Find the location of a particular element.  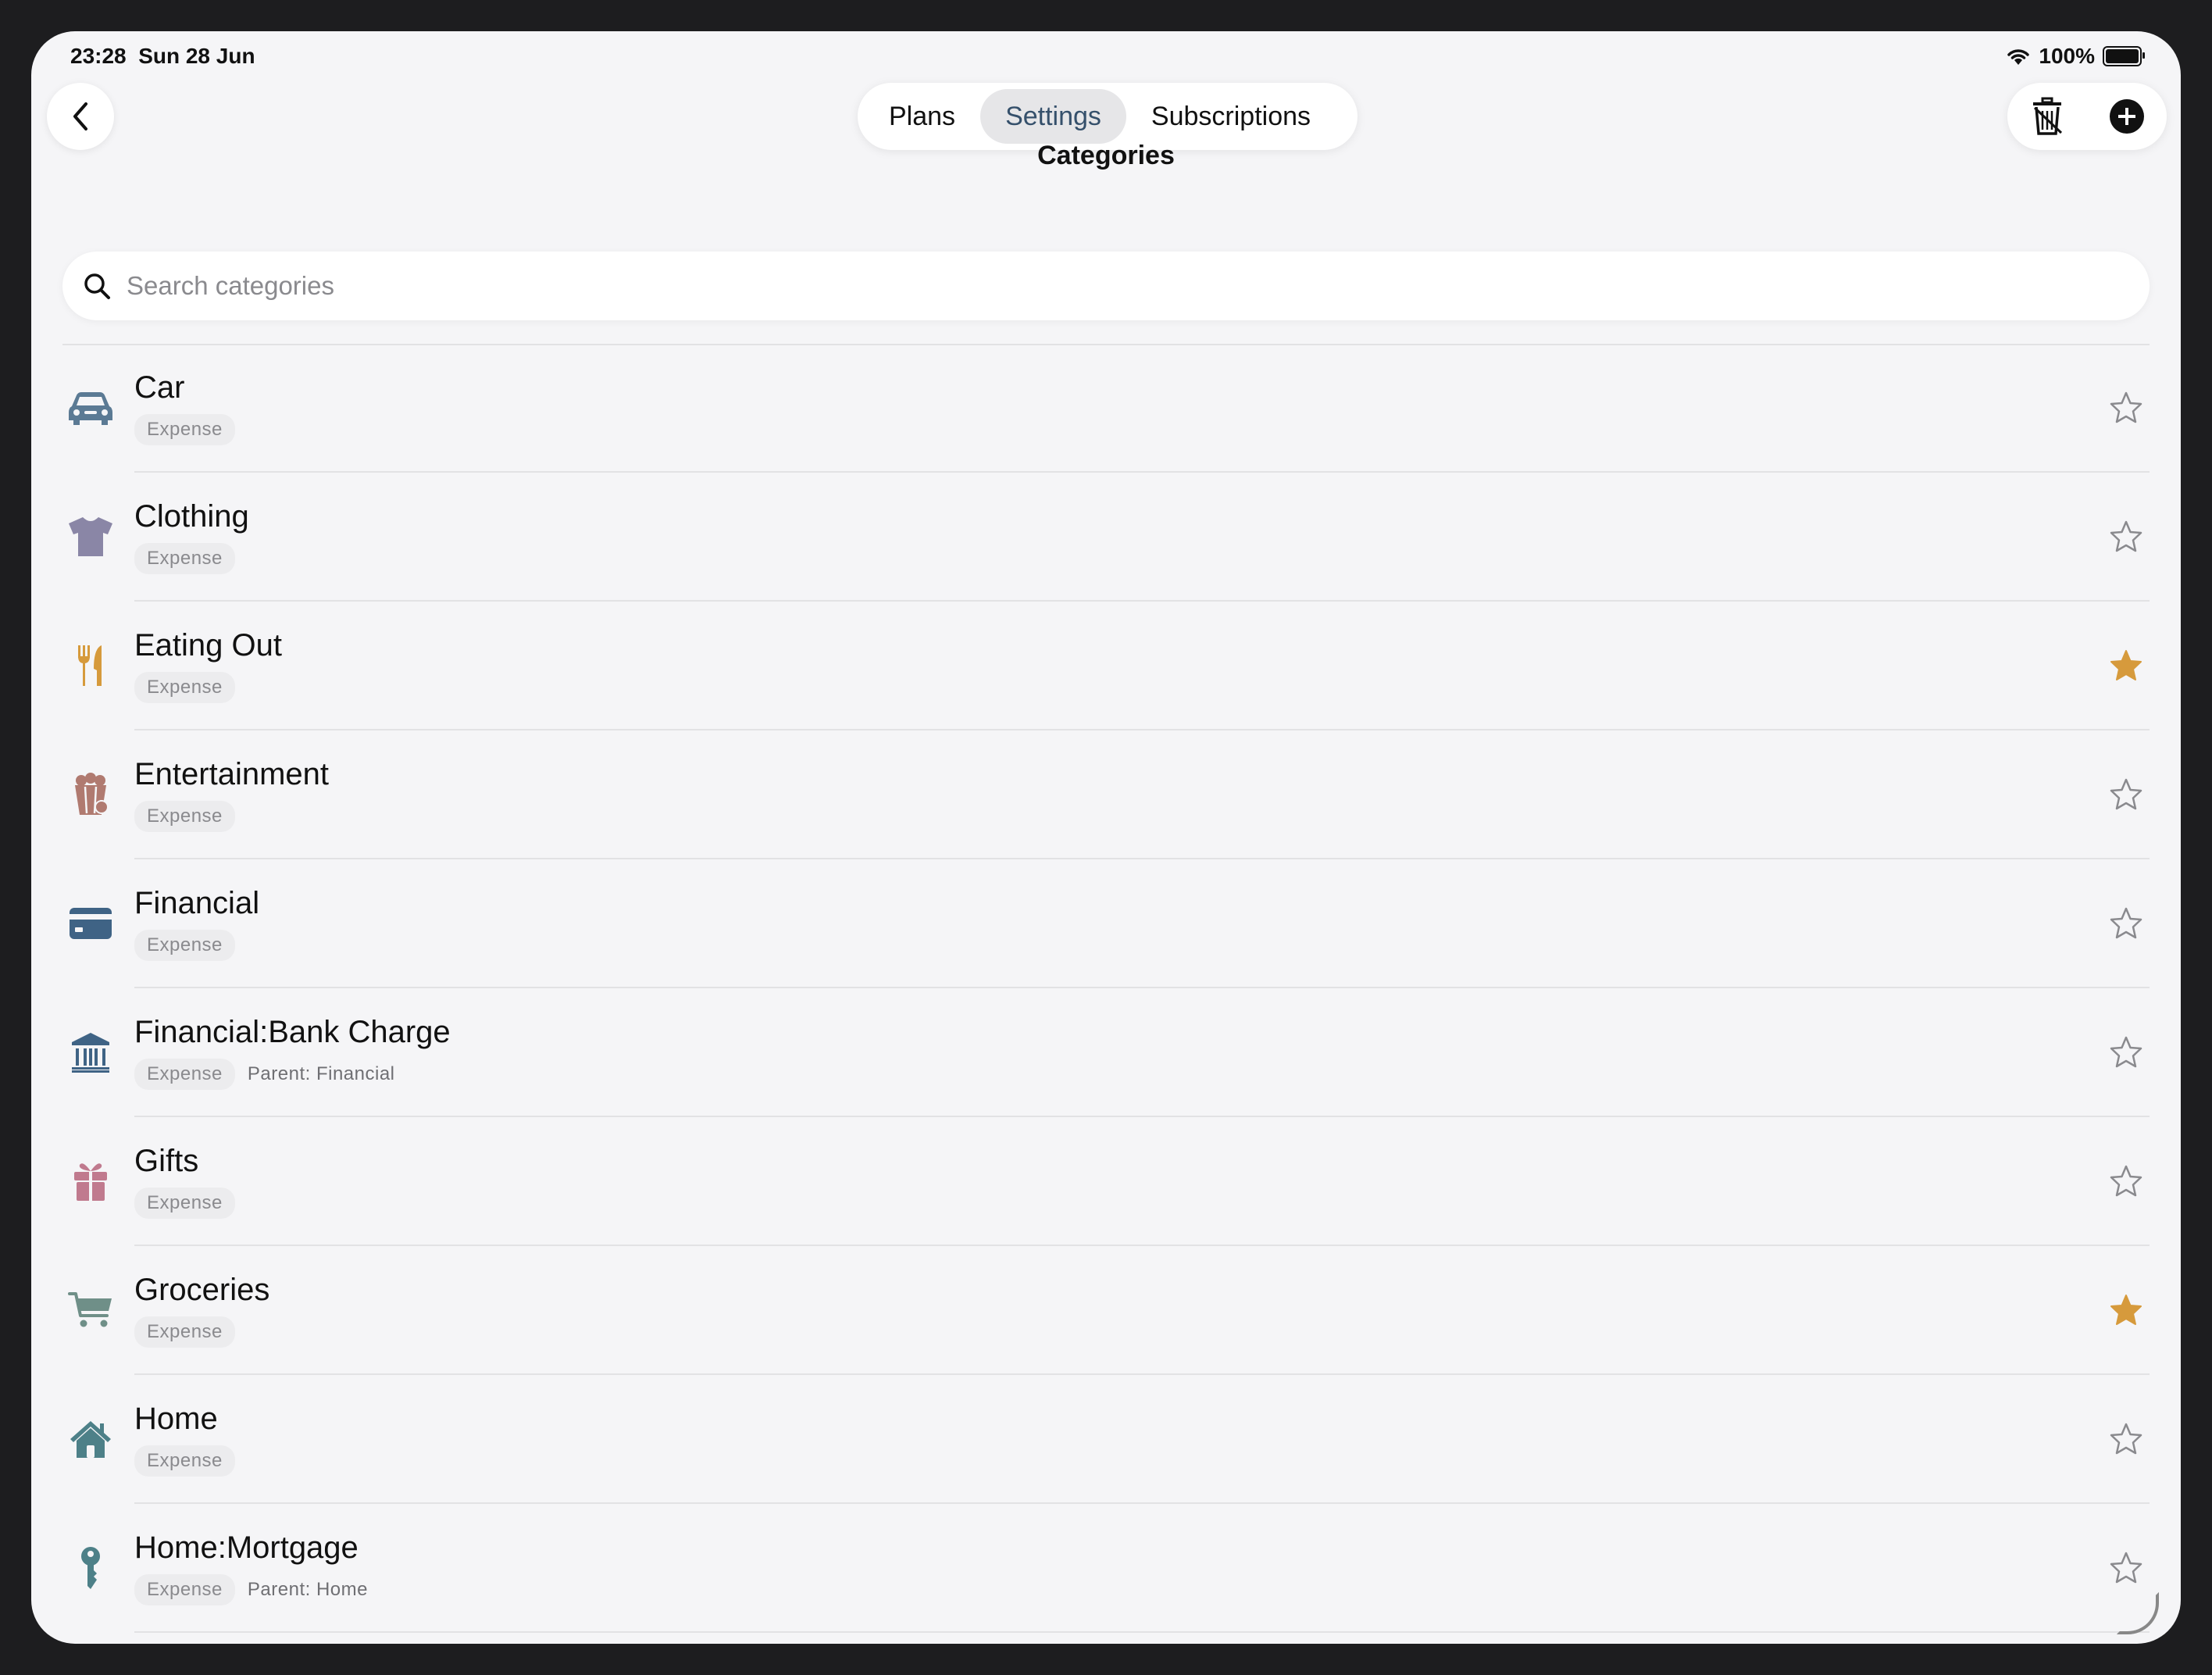

status-clock: 23:28 is located at coordinates (98, 56).